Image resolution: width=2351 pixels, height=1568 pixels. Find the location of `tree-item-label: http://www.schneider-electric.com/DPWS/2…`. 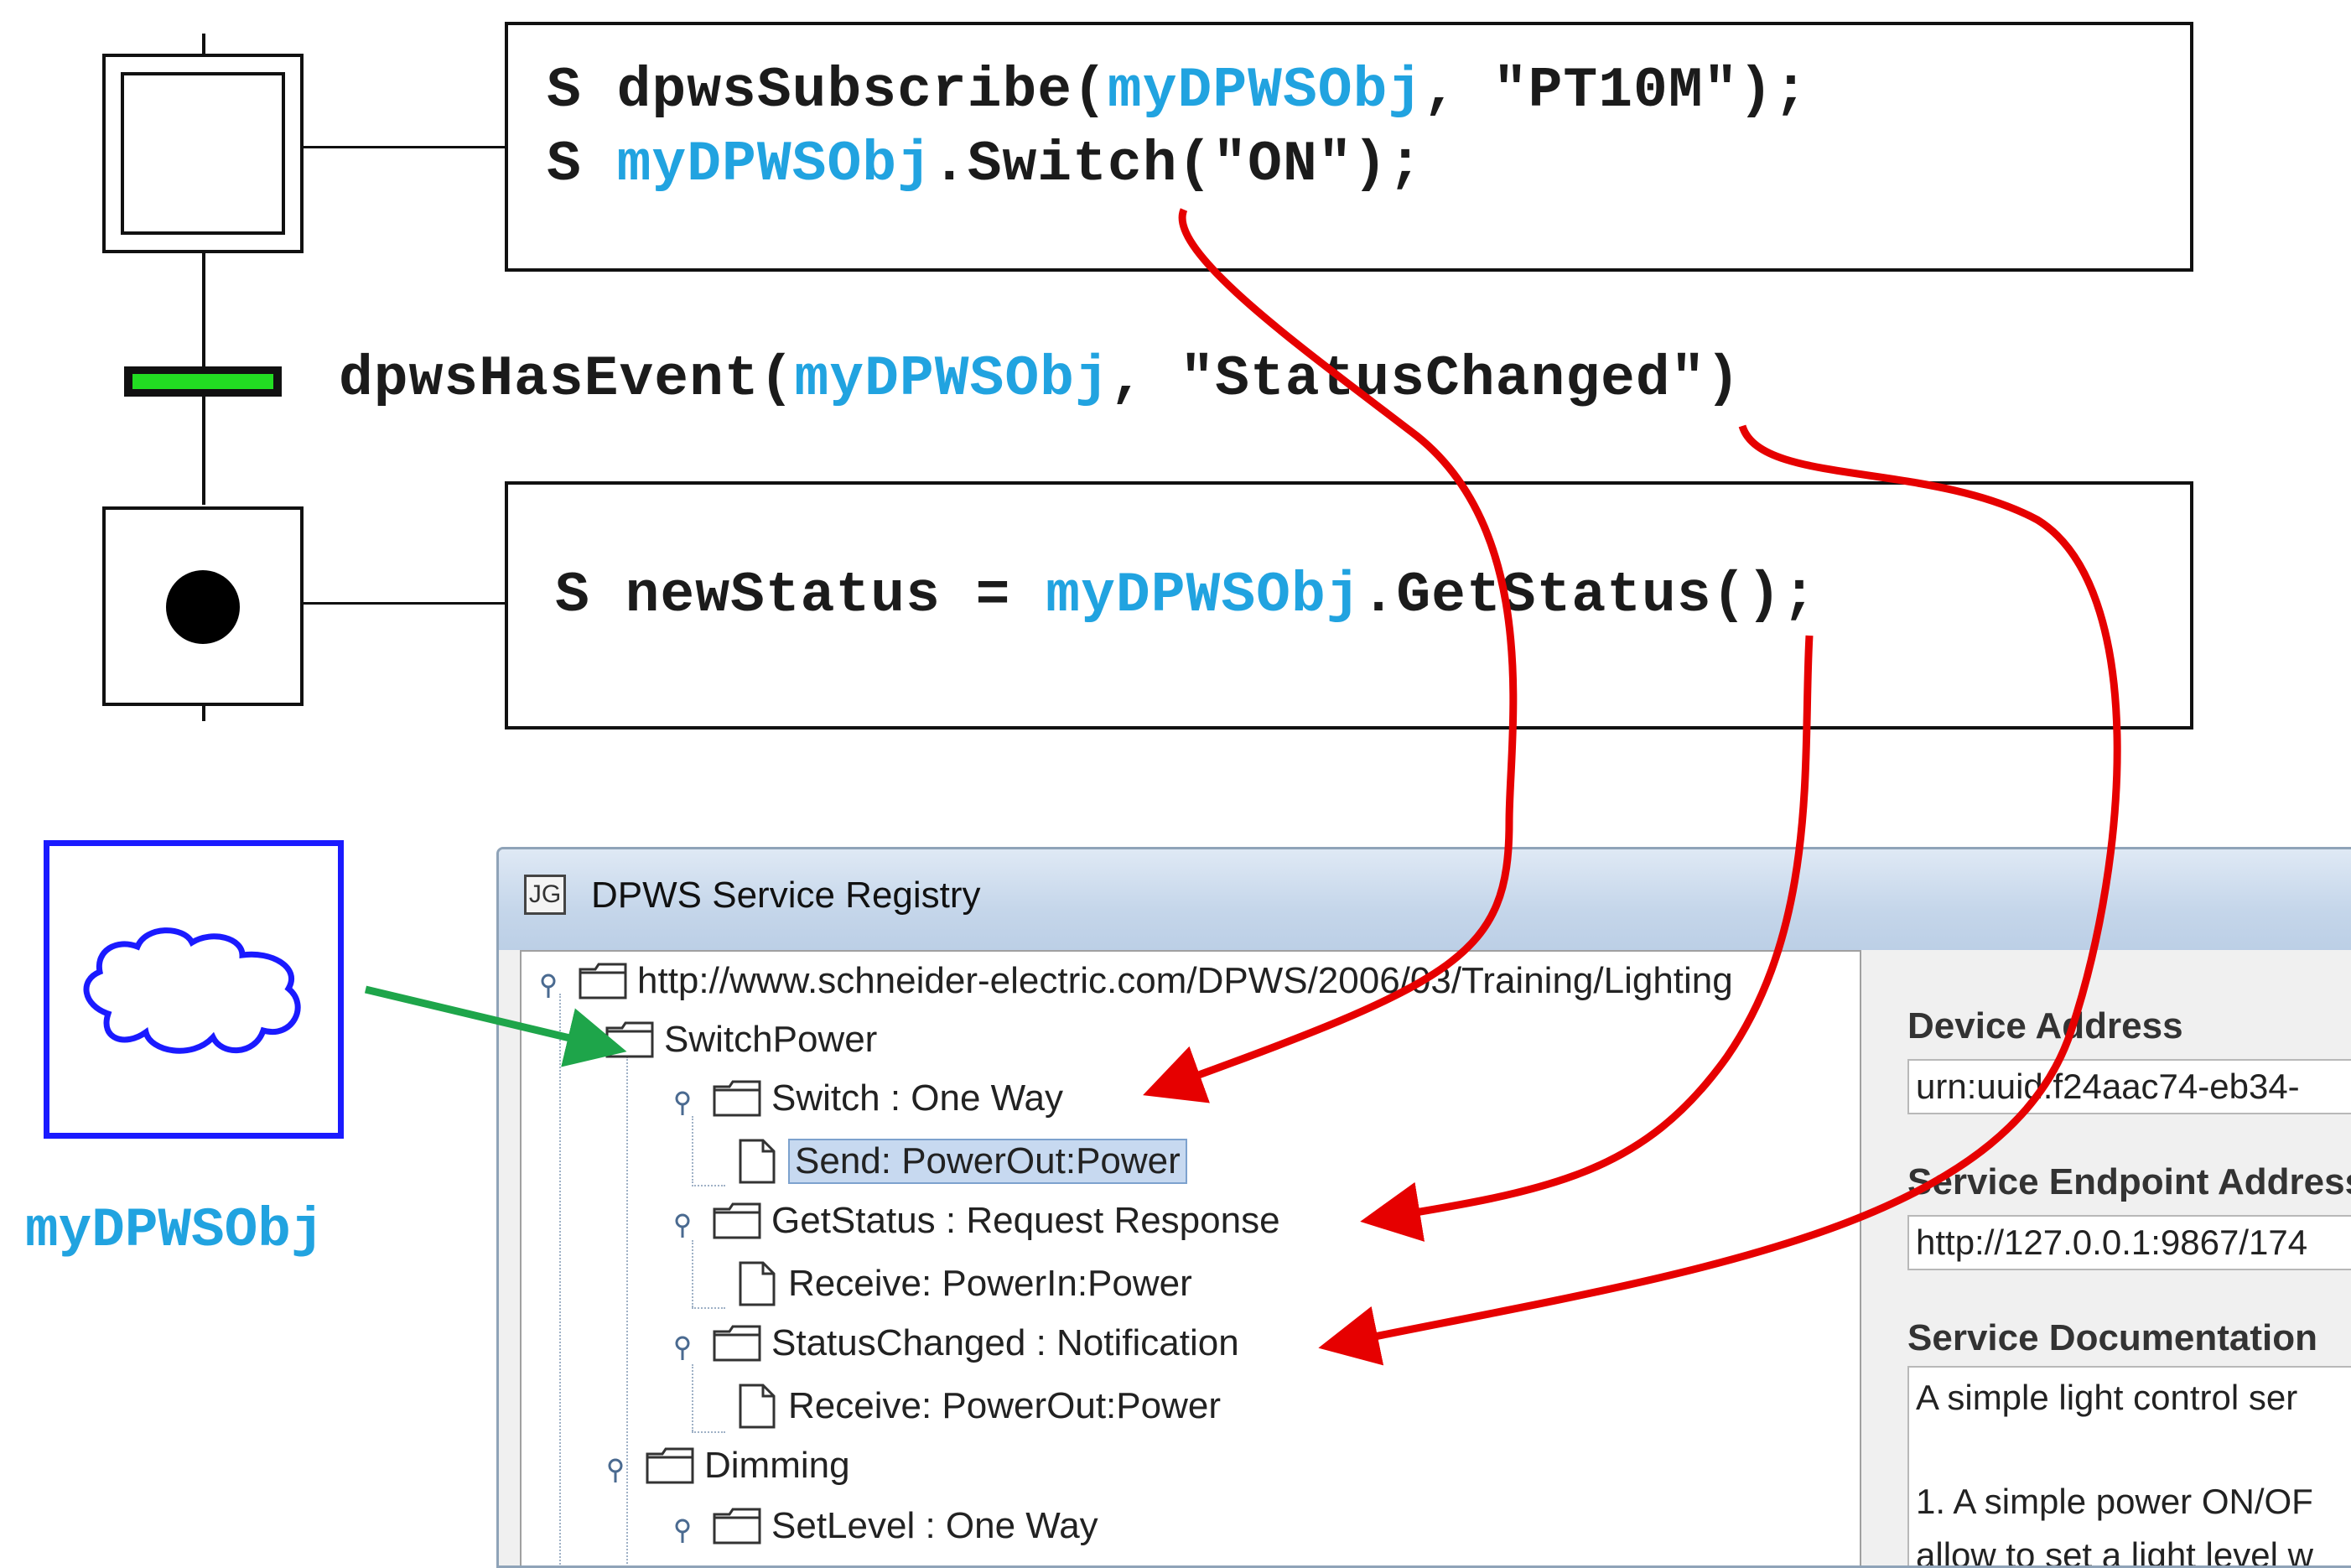

tree-item-label: http://www.schneider-electric.com/DPWS/2… is located at coordinates (1185, 980).